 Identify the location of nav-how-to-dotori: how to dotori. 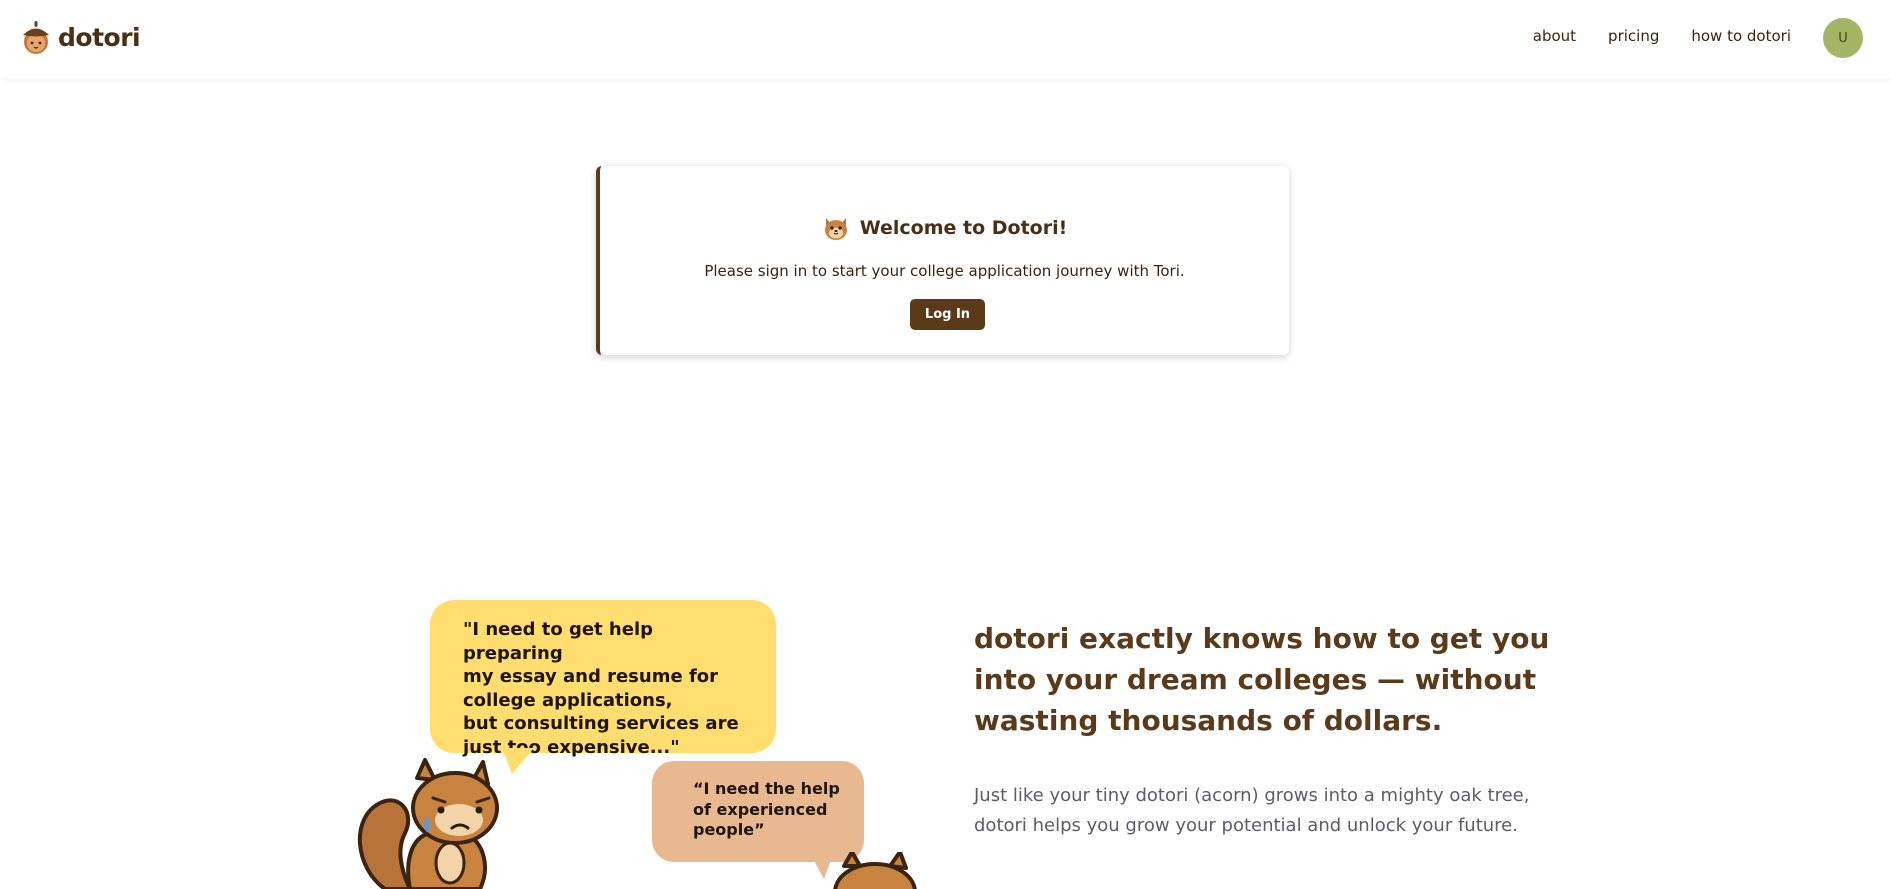
(1741, 36).